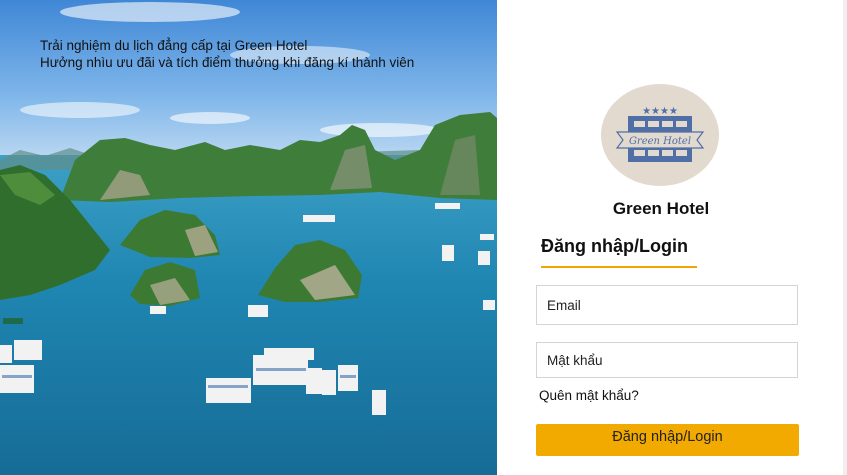  What do you see at coordinates (589, 395) in the screenshot?
I see `forgot-password-link: Quên mật khẩu?` at bounding box center [589, 395].